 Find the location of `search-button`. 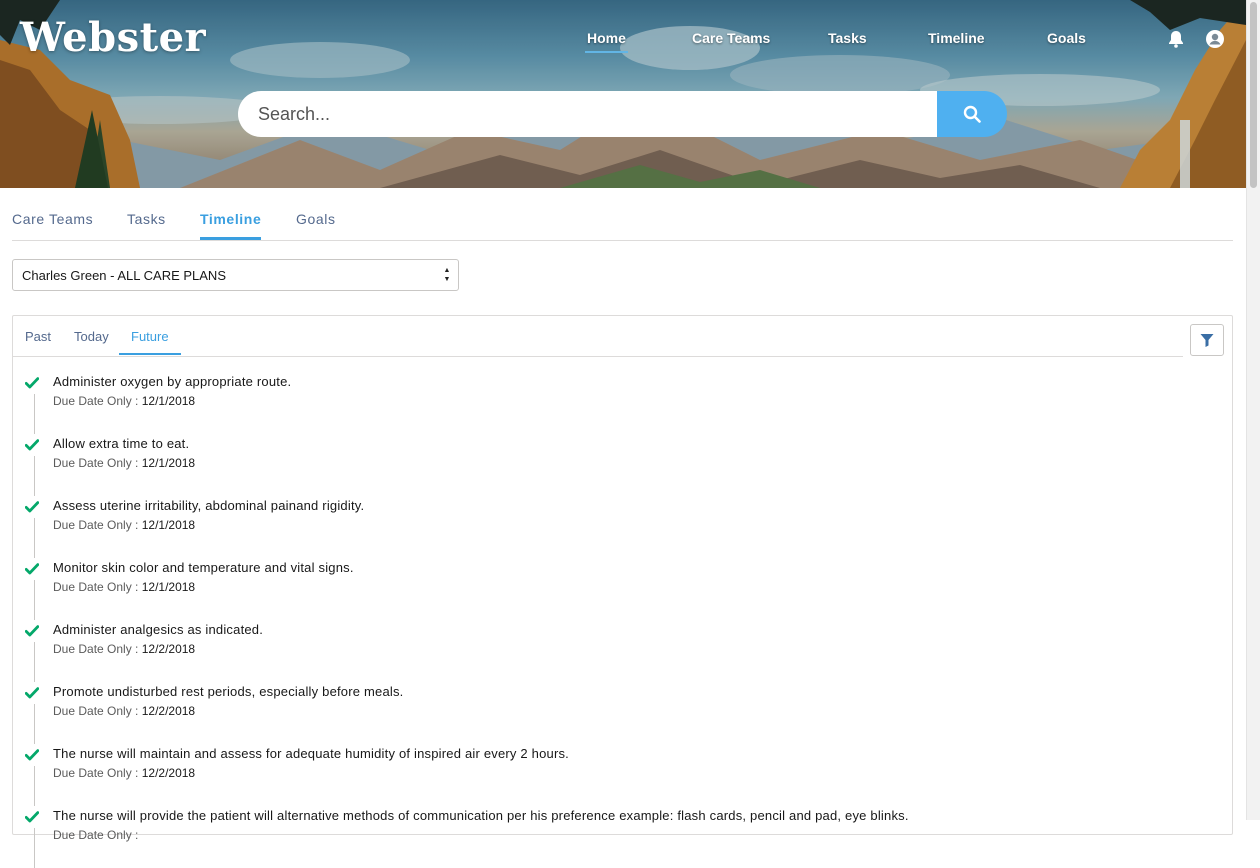

search-button is located at coordinates (972, 114).